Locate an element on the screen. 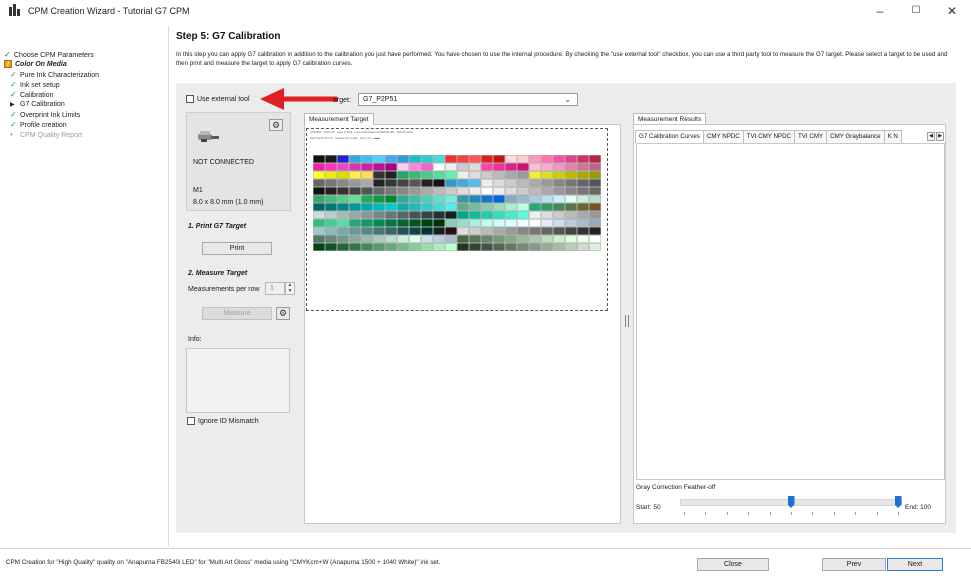  measurements-per-row-label: Measurements per row is located at coordinates (224, 289).